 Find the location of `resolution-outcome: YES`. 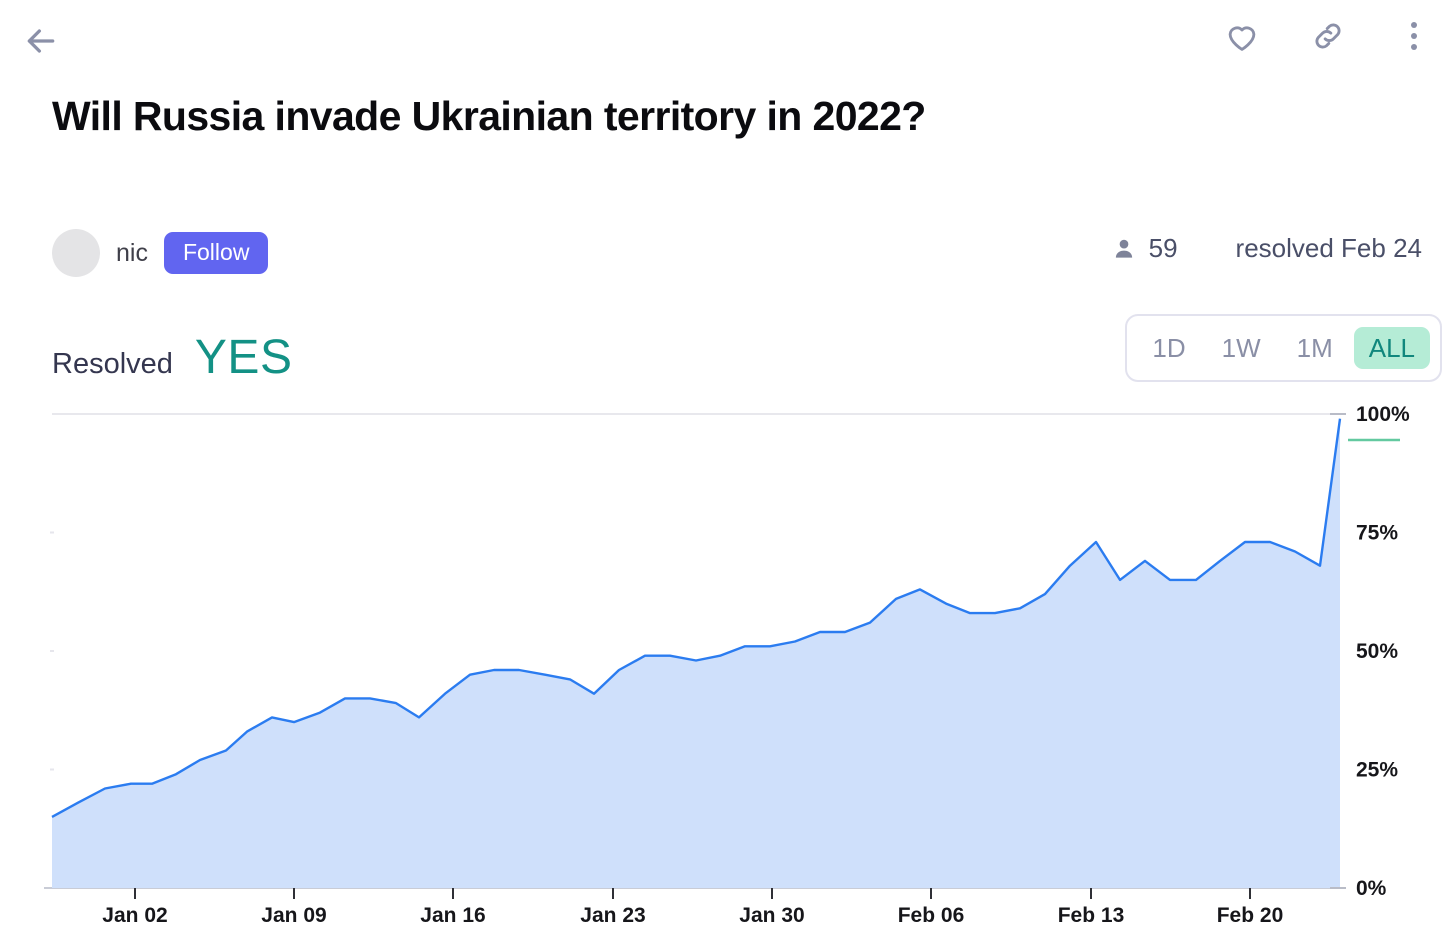

resolution-outcome: YES is located at coordinates (243, 357).